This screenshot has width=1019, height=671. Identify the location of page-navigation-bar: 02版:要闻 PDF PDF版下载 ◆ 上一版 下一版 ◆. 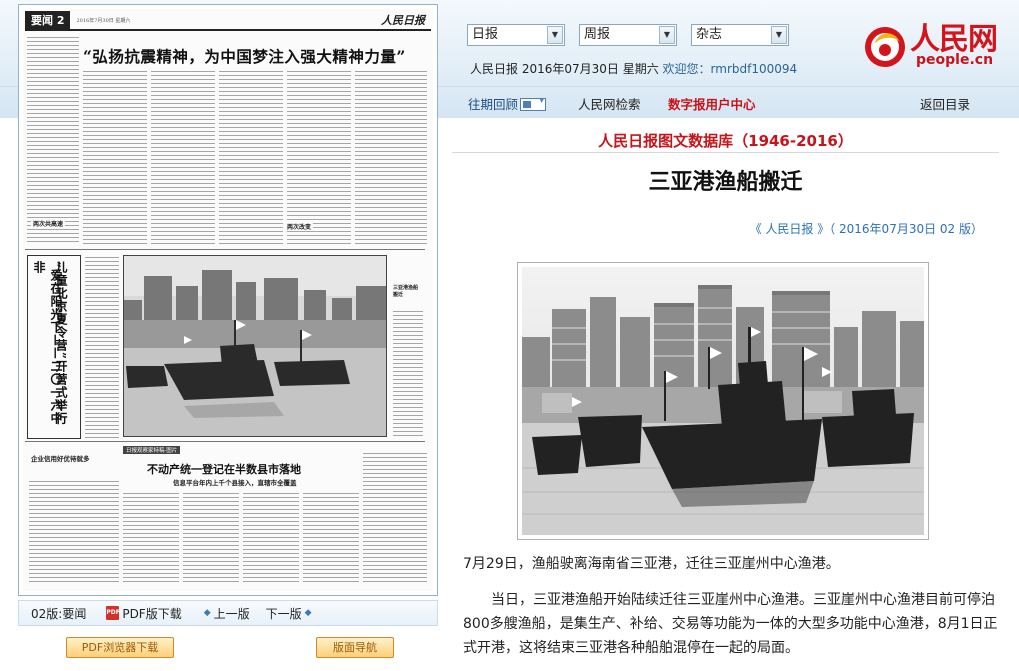
(228, 613).